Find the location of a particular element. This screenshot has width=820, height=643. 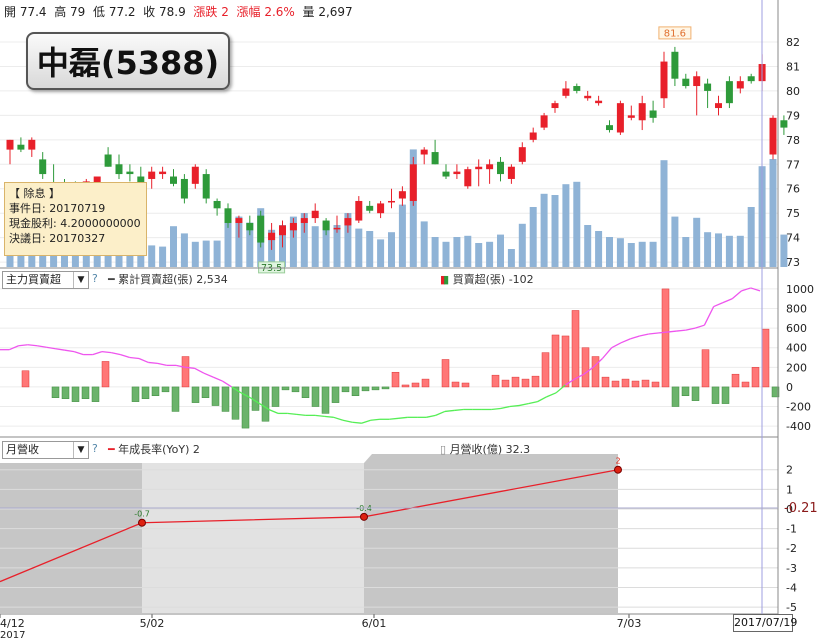

high-value: 79 is located at coordinates (78, 12).